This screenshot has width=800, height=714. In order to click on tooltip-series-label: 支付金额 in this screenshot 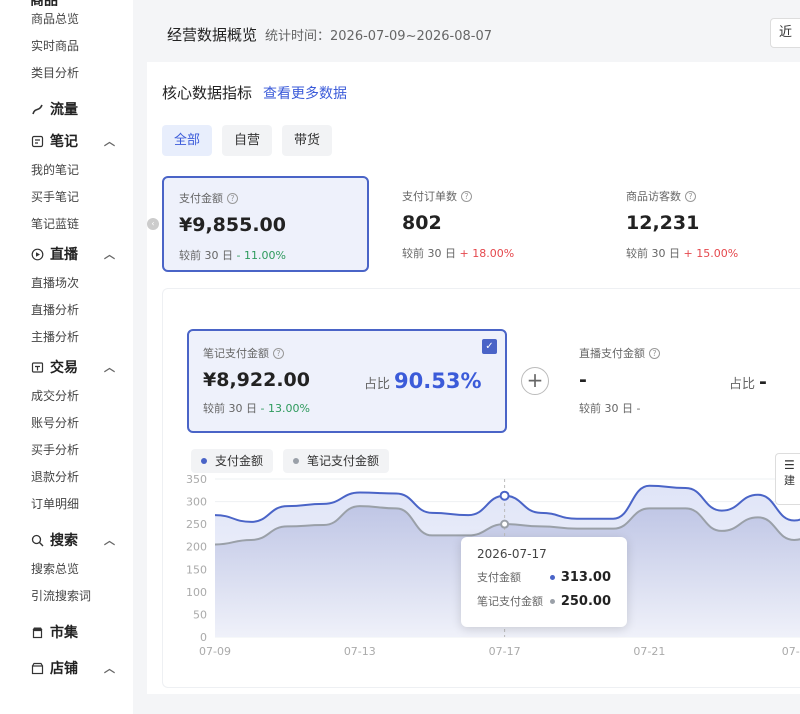, I will do `click(499, 577)`.